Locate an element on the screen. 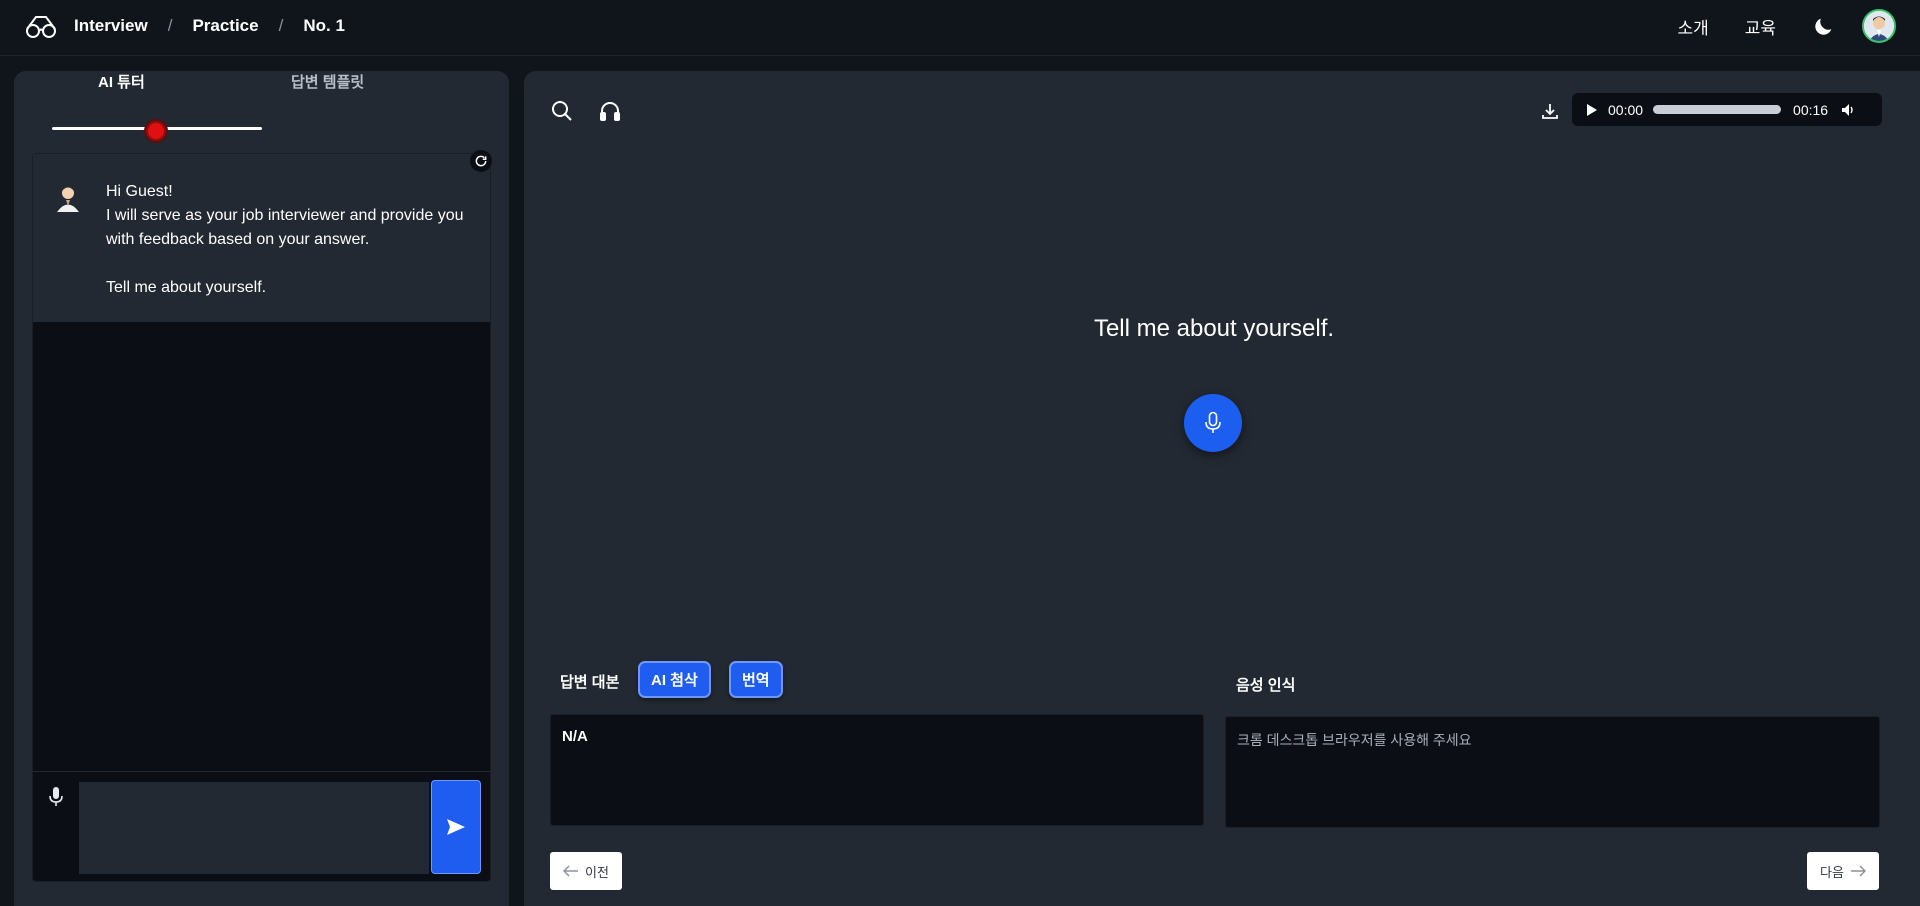  arrow-left-icon is located at coordinates (571, 871).